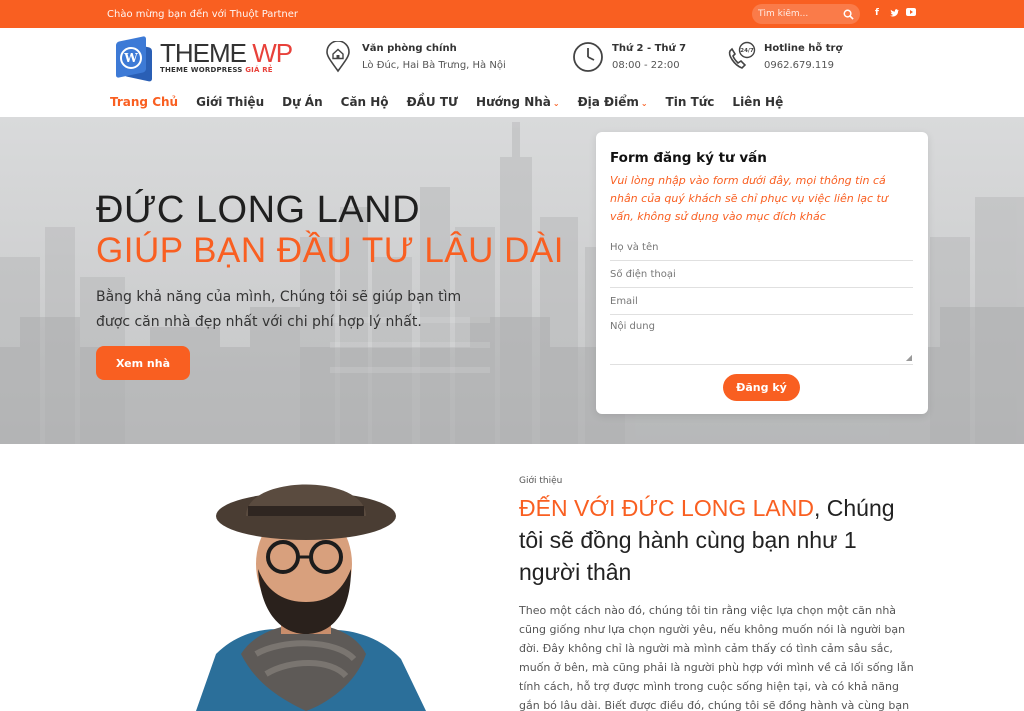 The height and width of the screenshot is (711, 1024). What do you see at coordinates (258, 210) in the screenshot?
I see `hero-title: ĐỨC LONG LAND` at bounding box center [258, 210].